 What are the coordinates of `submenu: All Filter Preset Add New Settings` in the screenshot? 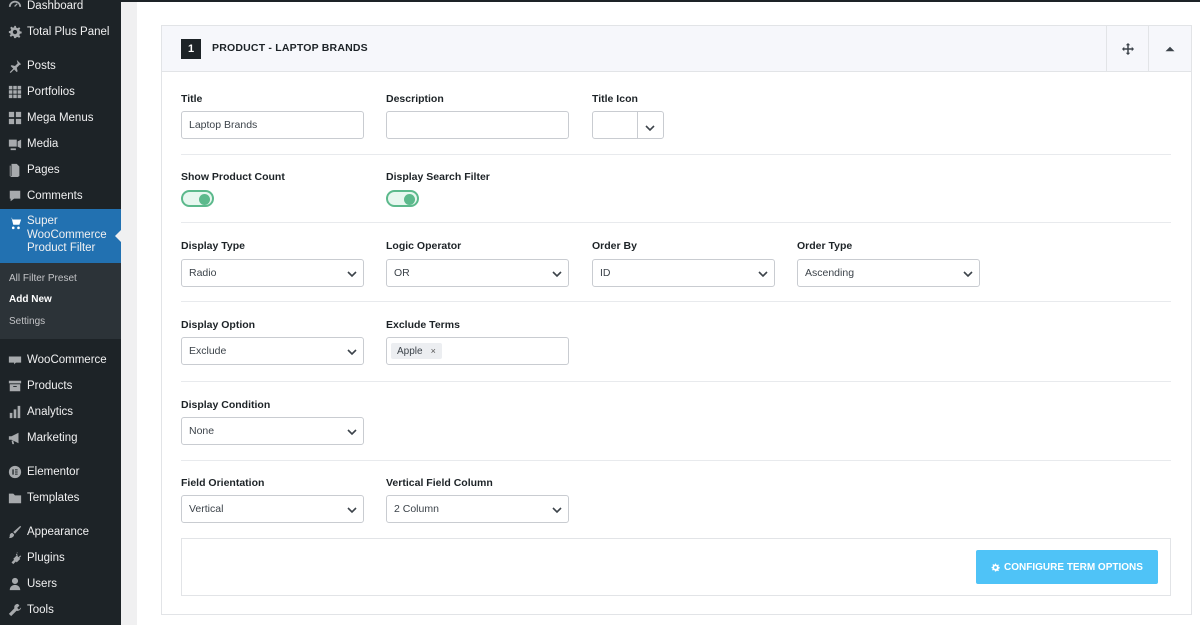 It's located at (60, 301).